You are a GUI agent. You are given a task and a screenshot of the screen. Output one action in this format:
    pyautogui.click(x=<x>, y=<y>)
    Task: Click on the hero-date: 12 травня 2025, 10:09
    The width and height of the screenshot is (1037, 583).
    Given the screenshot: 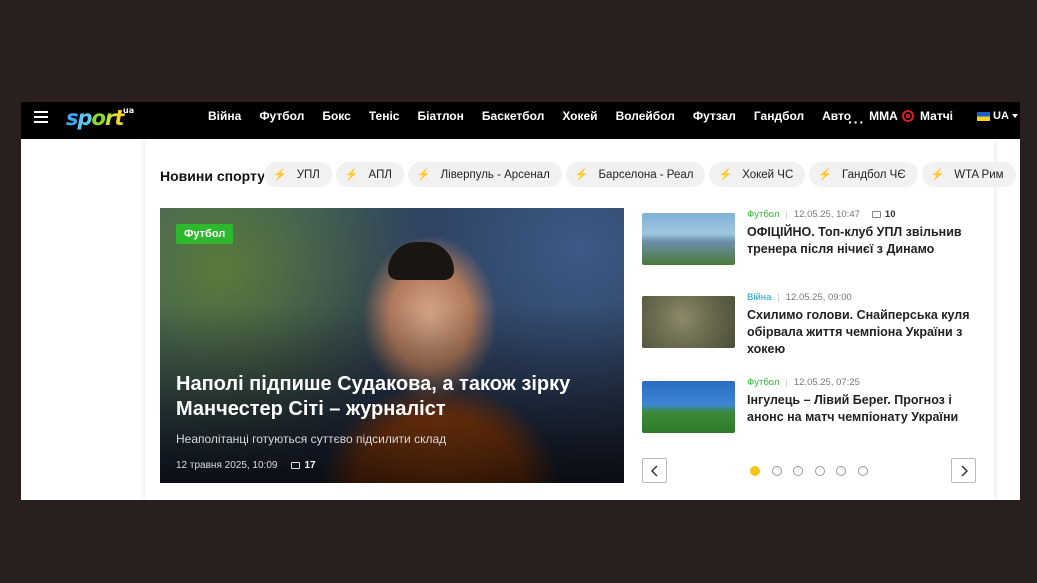 What is the action you would take?
    pyautogui.click(x=227, y=465)
    